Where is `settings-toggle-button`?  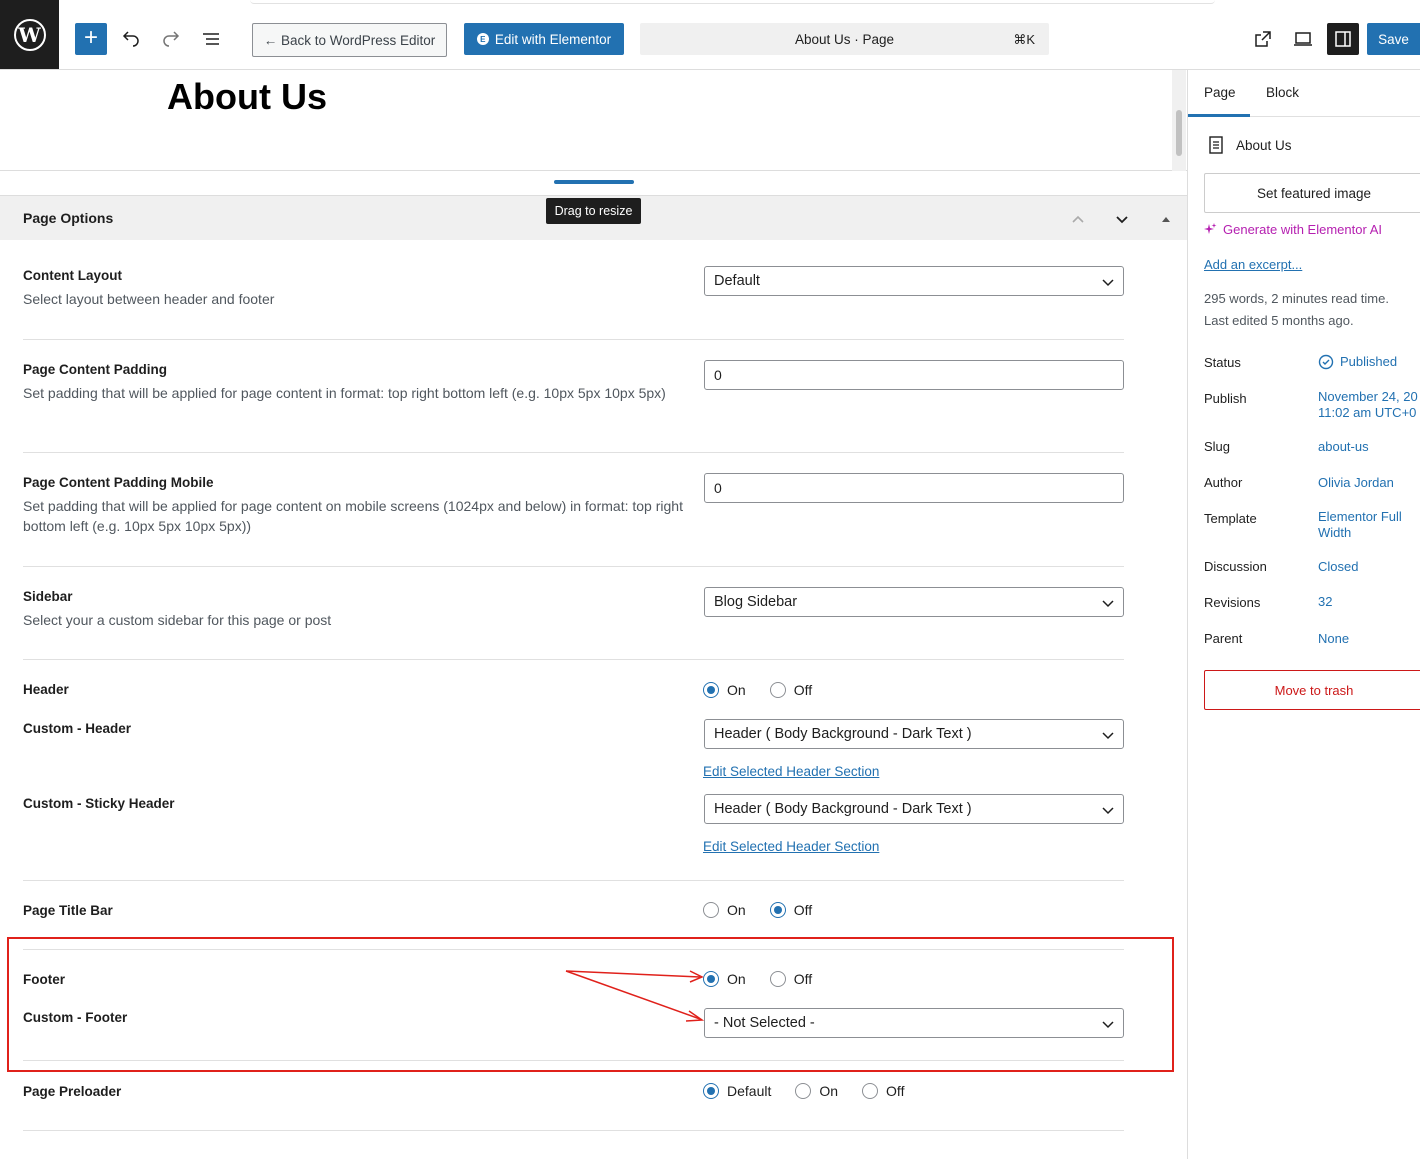 settings-toggle-button is located at coordinates (1343, 39).